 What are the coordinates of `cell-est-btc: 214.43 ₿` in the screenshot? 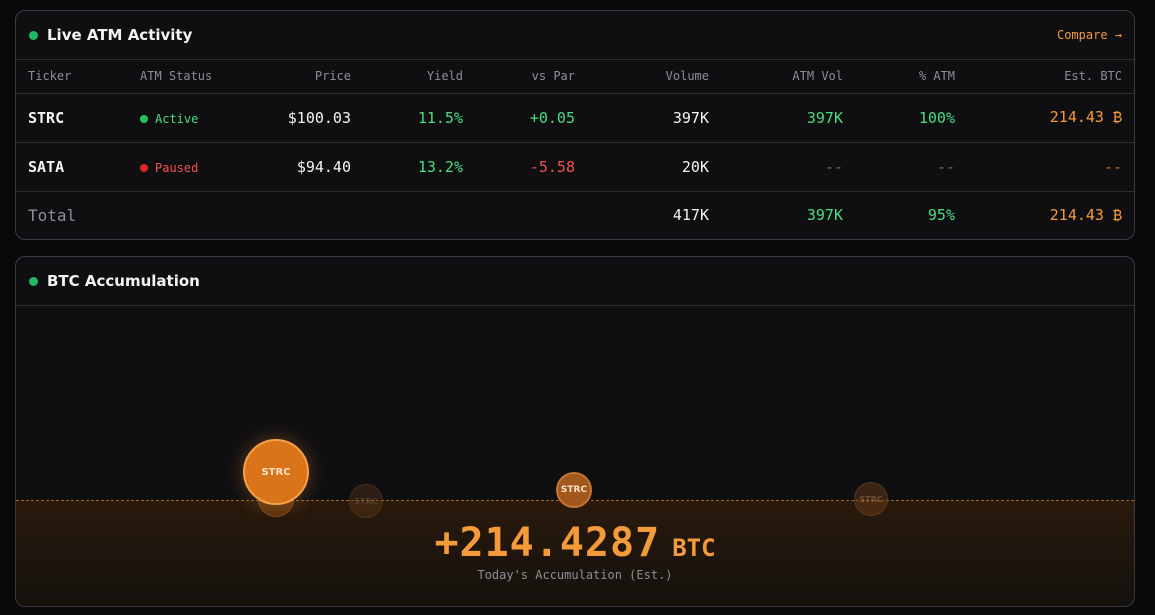 It's located at (1050, 118).